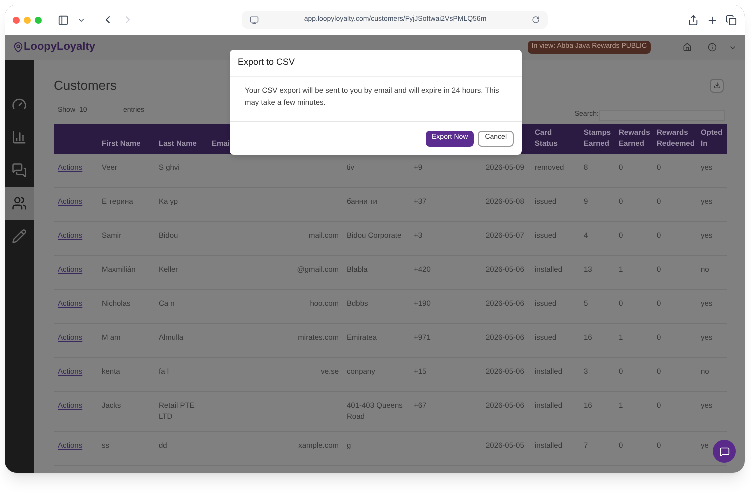  Describe the element at coordinates (27, 20) in the screenshot. I see `window-controls-icon` at that location.